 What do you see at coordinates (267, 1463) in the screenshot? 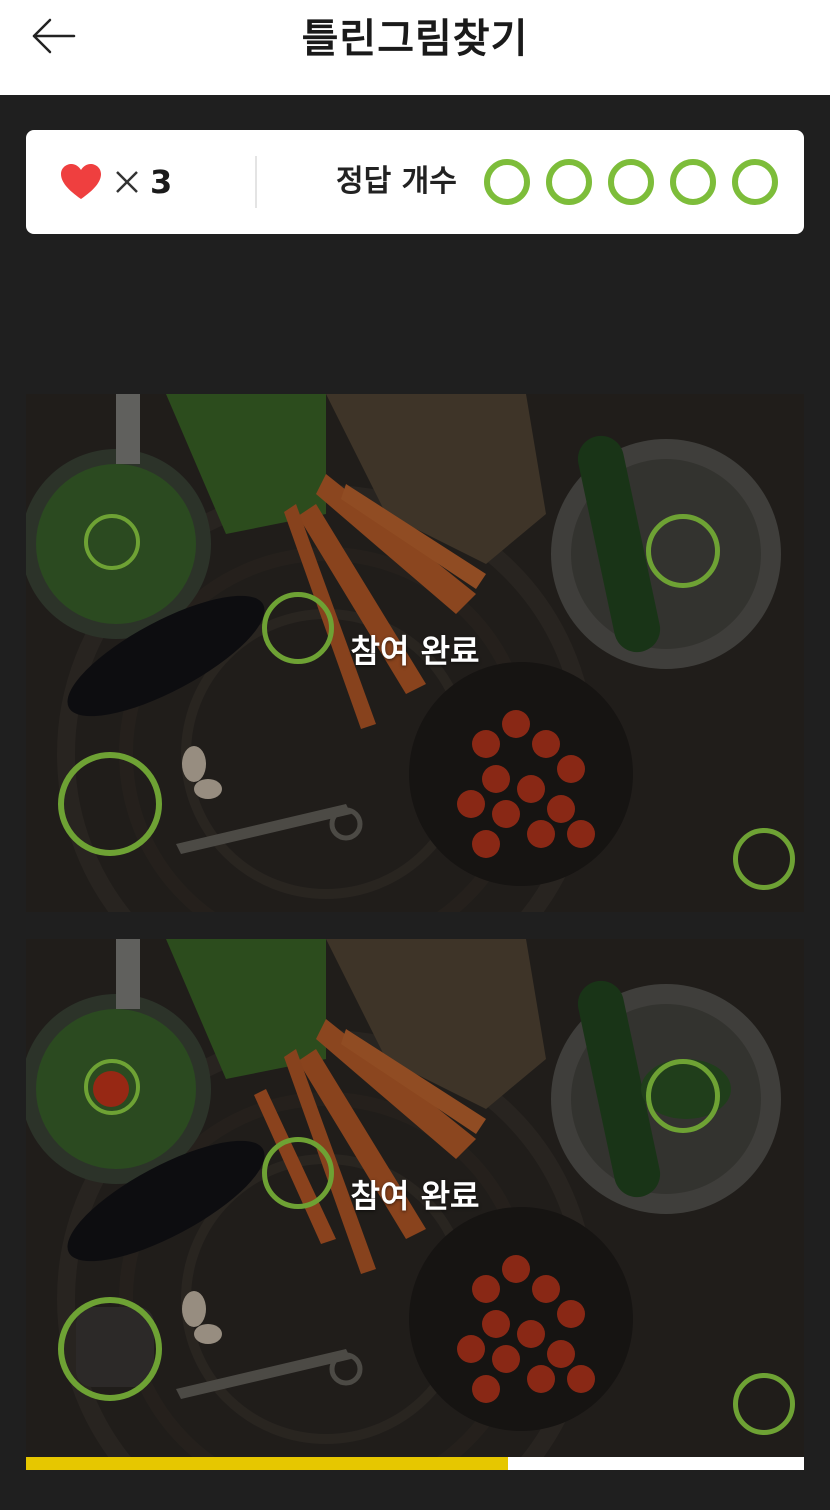
I see `time-progress-fill` at bounding box center [267, 1463].